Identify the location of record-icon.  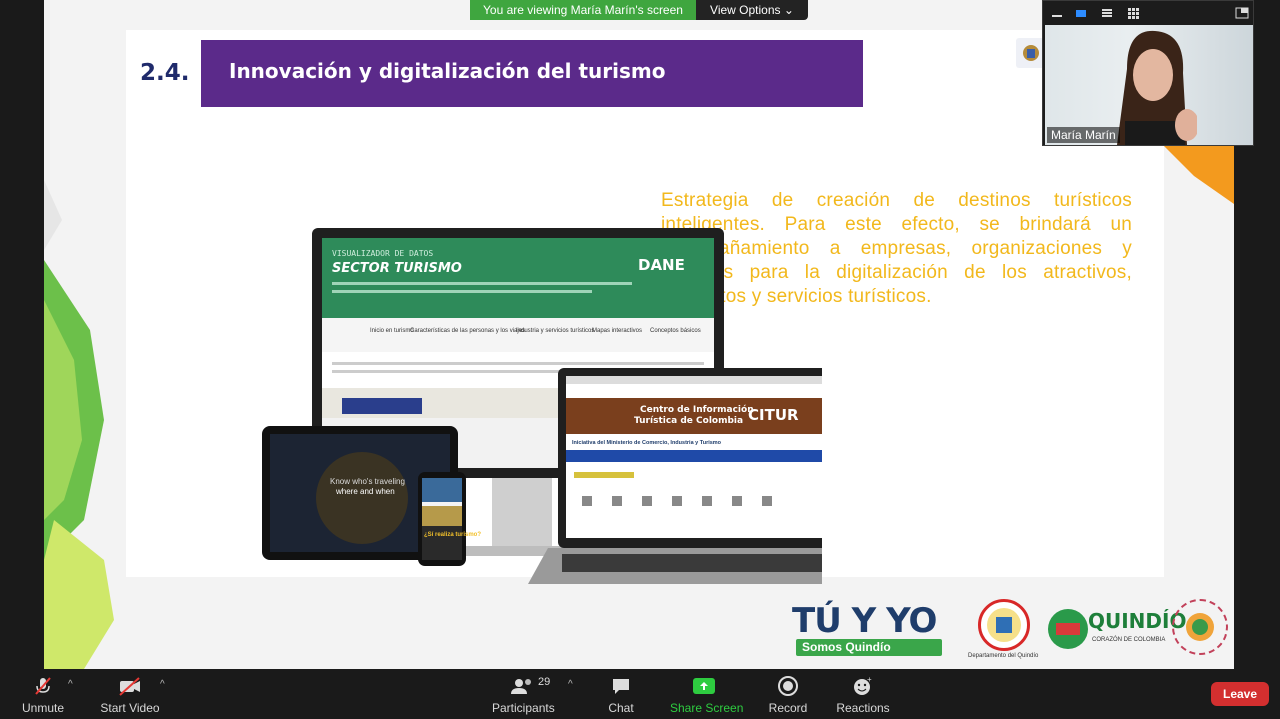
(788, 686).